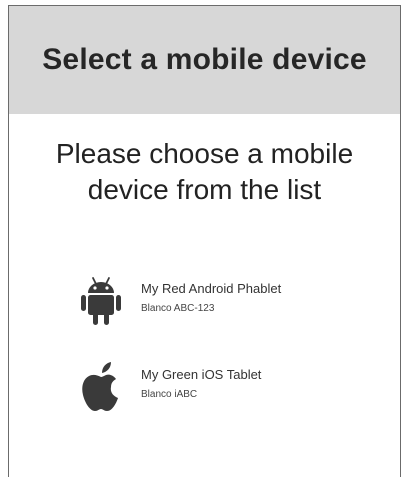 The image size is (407, 477). Describe the element at coordinates (178, 308) in the screenshot. I see `device-subtitle: Blanco ABC-123` at that location.